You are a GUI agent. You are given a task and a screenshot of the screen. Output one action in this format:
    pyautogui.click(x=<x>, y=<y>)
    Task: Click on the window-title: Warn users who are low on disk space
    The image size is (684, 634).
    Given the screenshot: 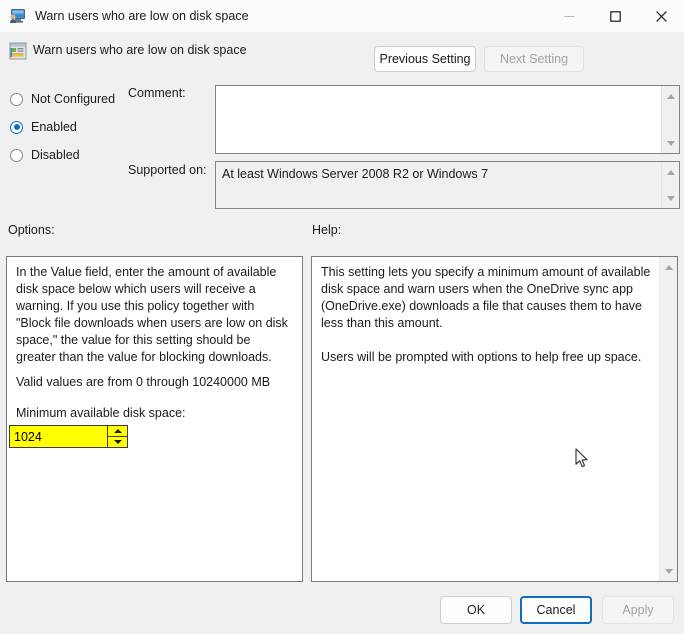 What is the action you would take?
    pyautogui.click(x=142, y=16)
    